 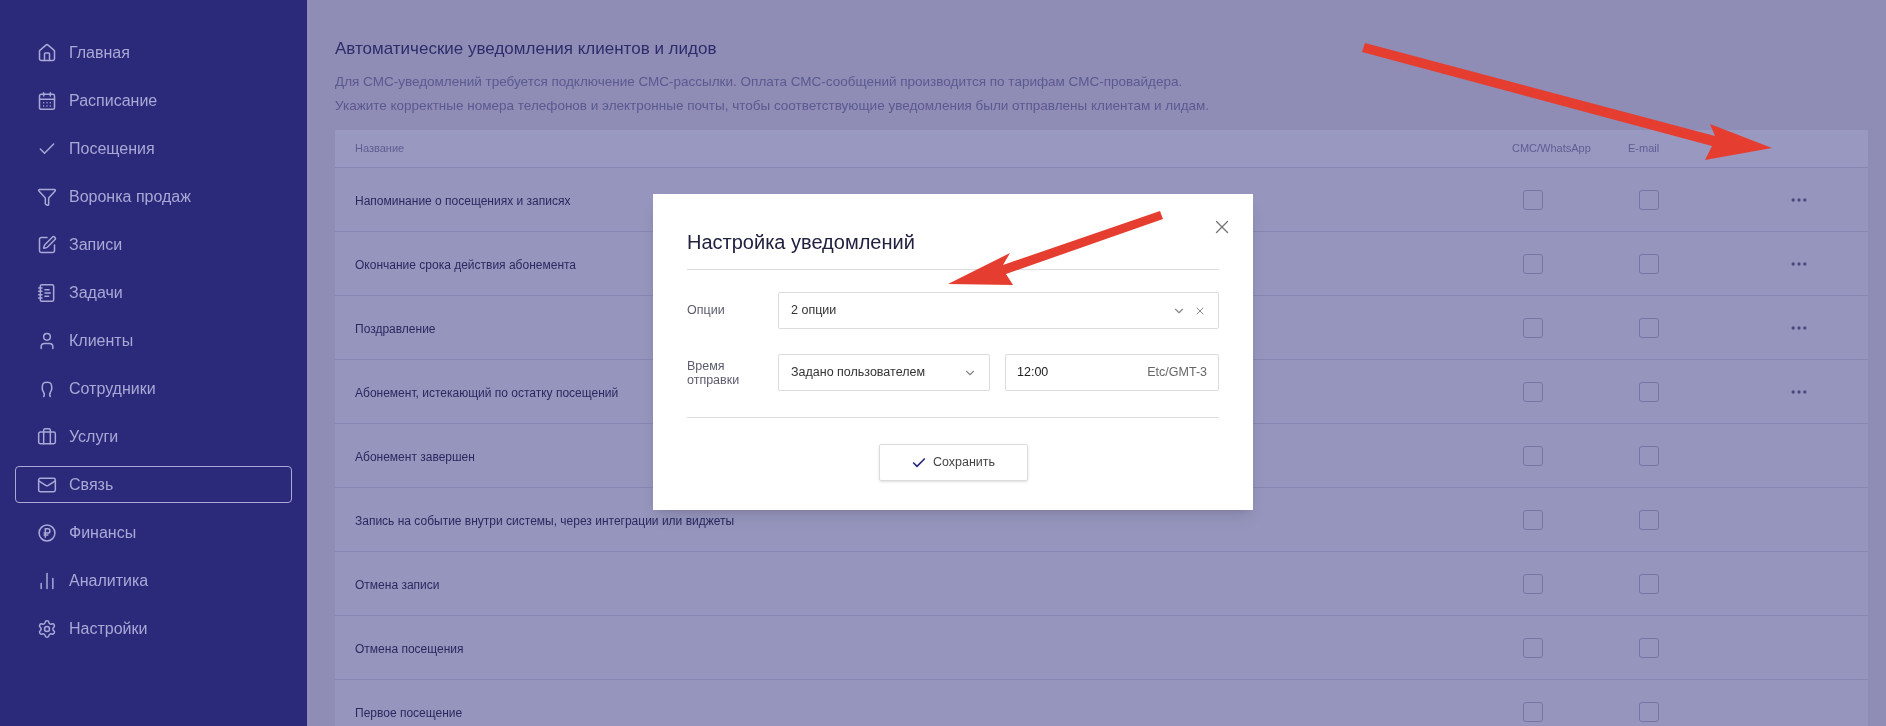 What do you see at coordinates (153, 292) in the screenshot?
I see `sidebar-item: Задачи` at bounding box center [153, 292].